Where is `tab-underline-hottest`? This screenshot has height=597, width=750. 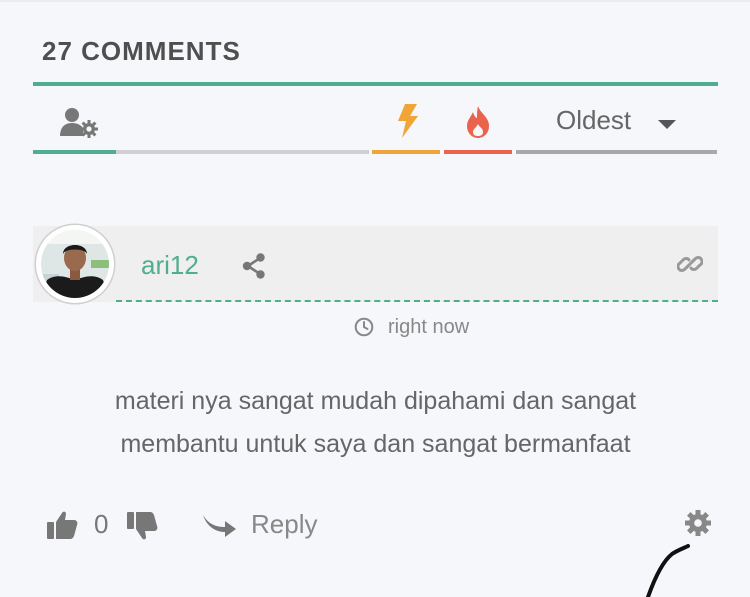
tab-underline-hottest is located at coordinates (406, 152).